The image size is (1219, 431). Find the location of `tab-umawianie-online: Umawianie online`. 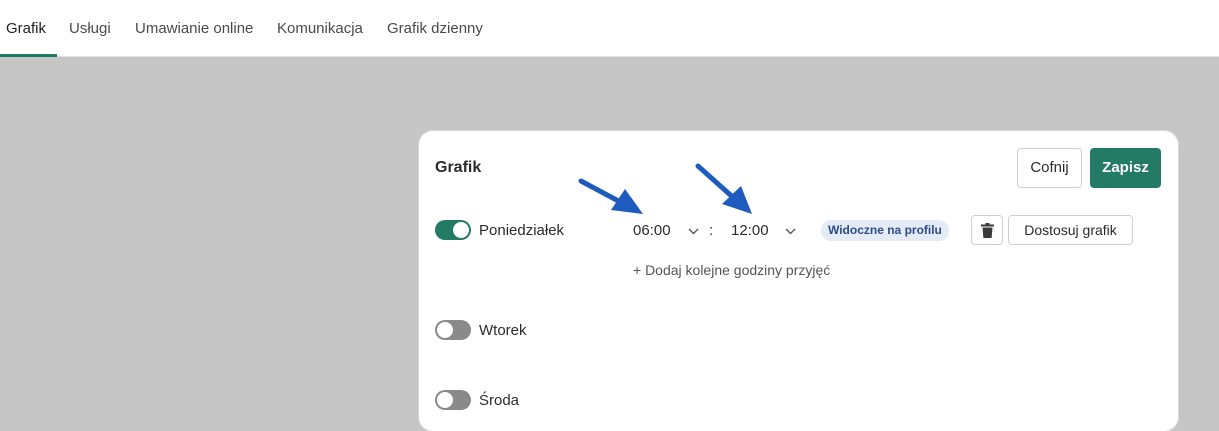

tab-umawianie-online: Umawianie online is located at coordinates (194, 28).